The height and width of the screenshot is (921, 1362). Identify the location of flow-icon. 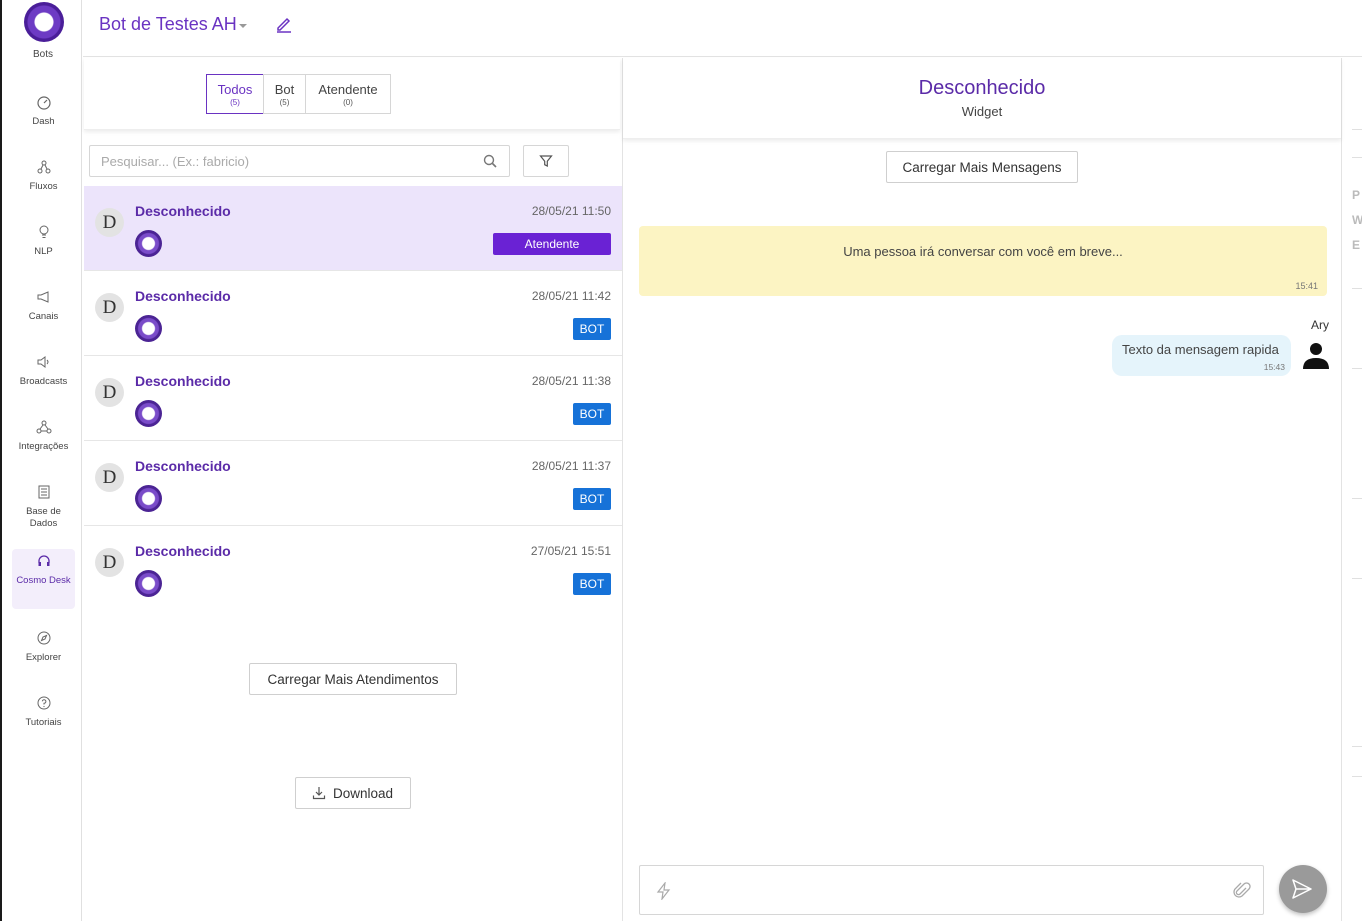
(43, 167).